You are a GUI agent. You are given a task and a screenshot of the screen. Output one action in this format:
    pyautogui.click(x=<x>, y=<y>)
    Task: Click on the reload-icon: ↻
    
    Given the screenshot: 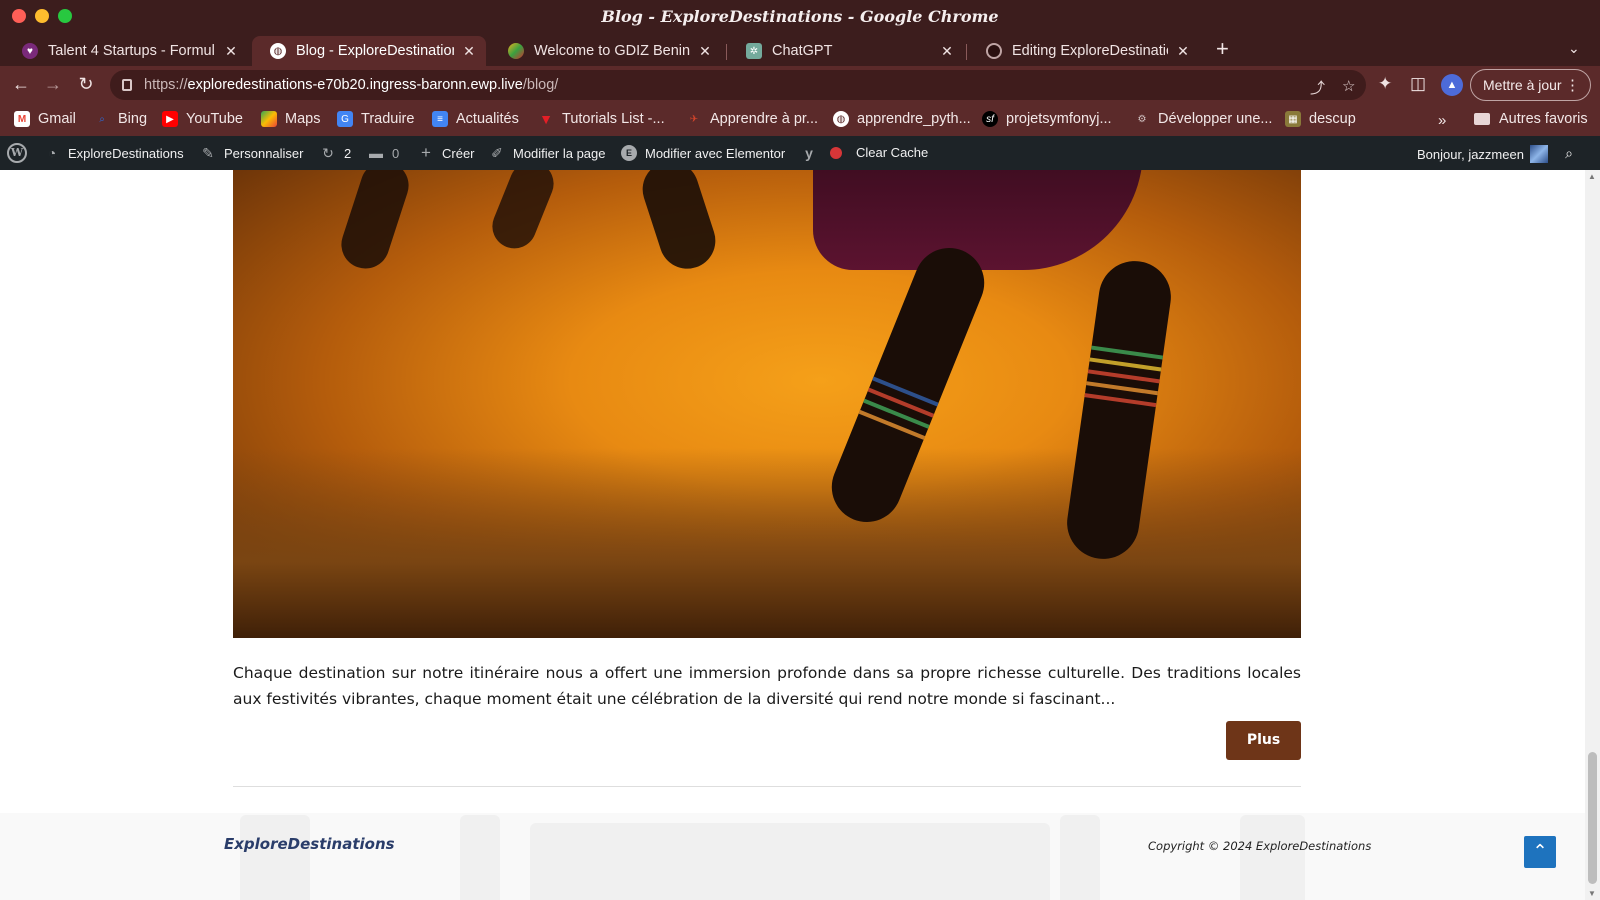 What is the action you would take?
    pyautogui.click(x=86, y=84)
    